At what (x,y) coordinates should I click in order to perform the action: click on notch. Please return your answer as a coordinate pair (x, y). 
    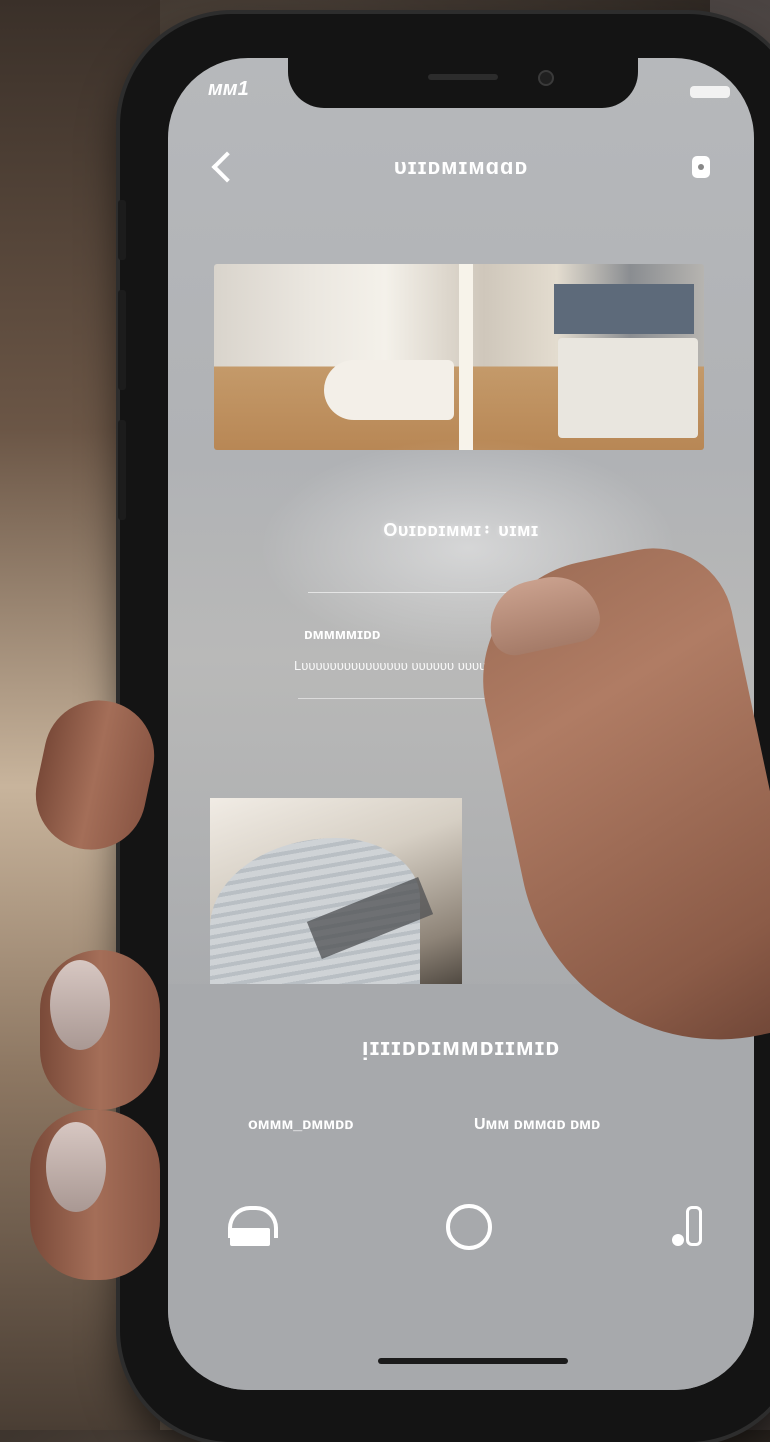
    Looking at the image, I should click on (463, 83).